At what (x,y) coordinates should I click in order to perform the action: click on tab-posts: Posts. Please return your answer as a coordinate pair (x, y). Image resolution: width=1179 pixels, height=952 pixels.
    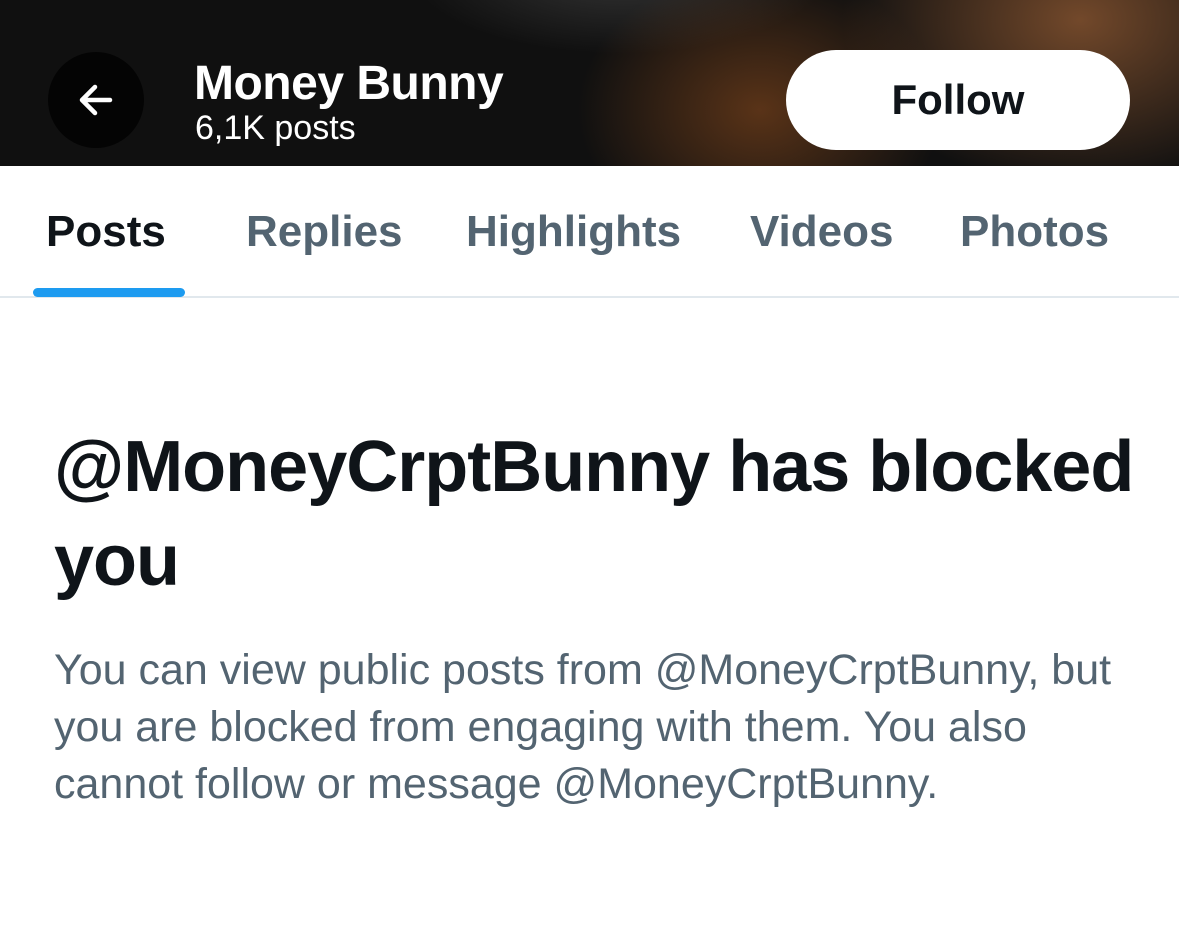
    Looking at the image, I should click on (106, 232).